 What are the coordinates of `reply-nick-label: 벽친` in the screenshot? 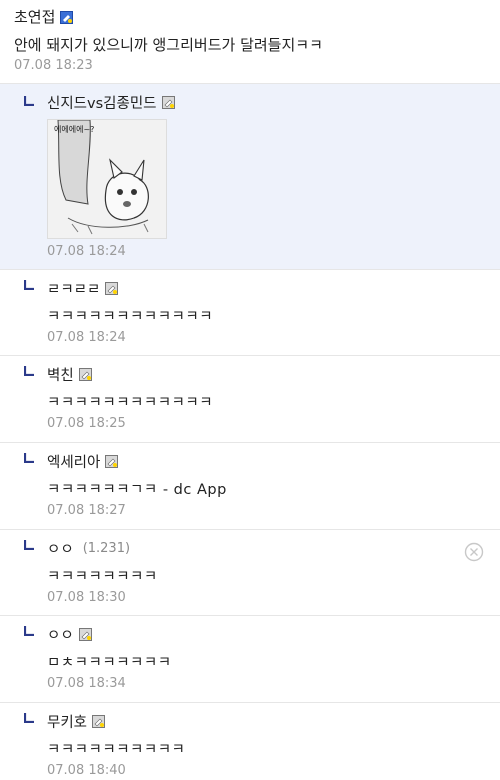 It's located at (60, 376).